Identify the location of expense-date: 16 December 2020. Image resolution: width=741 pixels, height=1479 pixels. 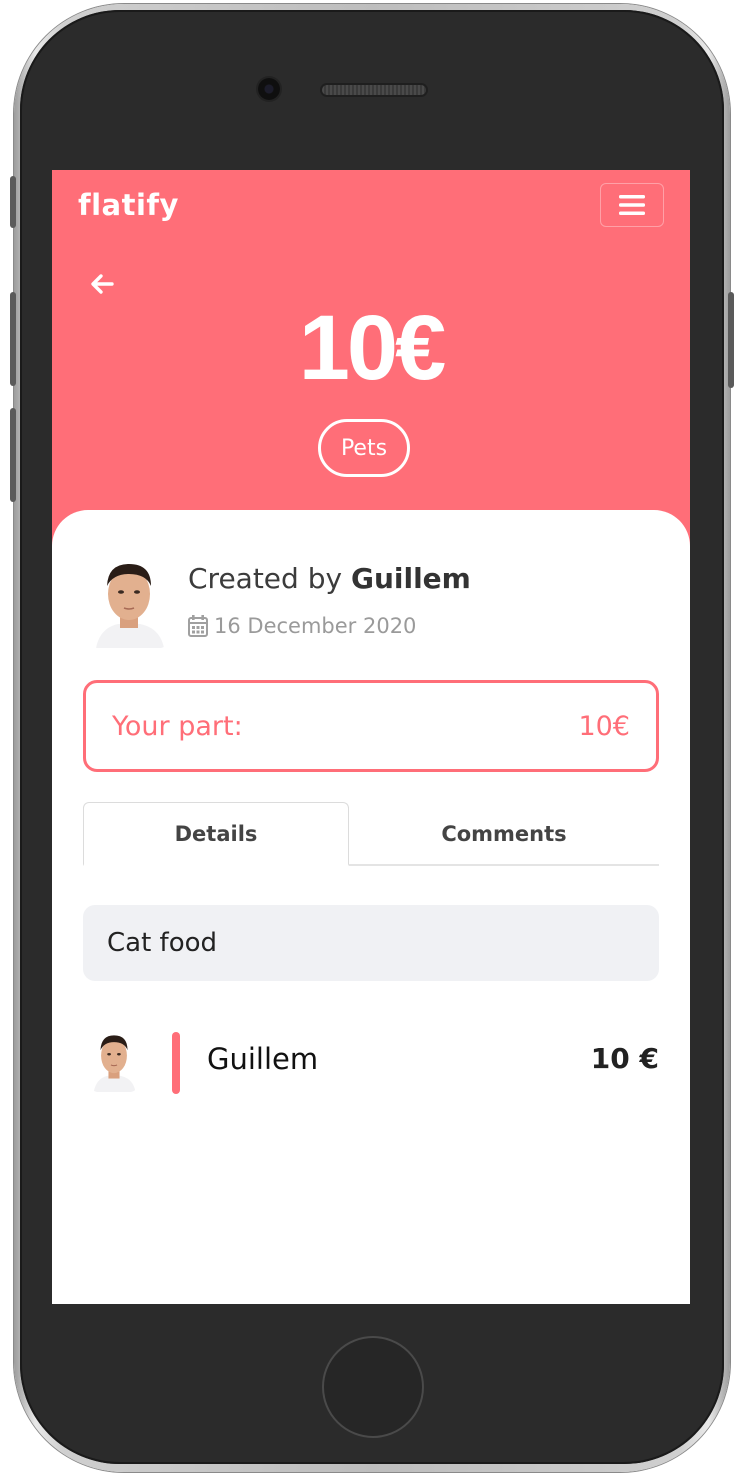
(302, 626).